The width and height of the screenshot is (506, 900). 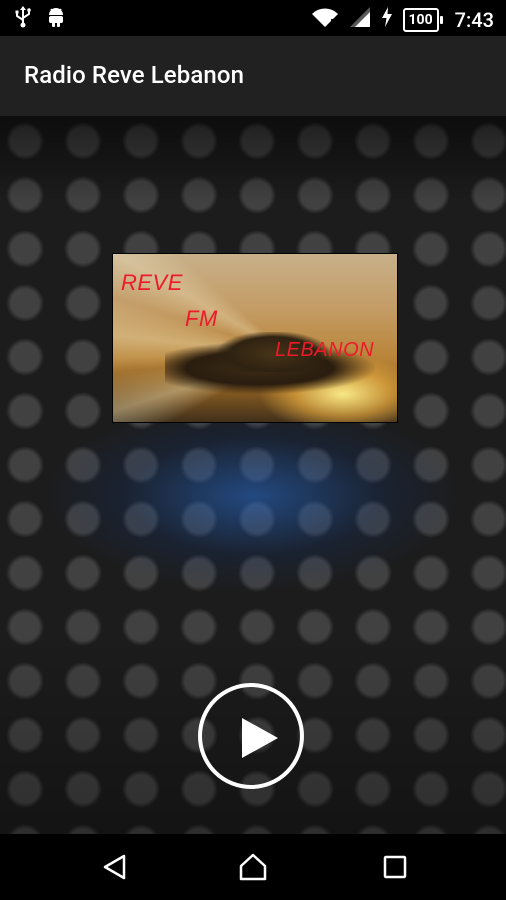 I want to click on back-button, so click(x=115, y=867).